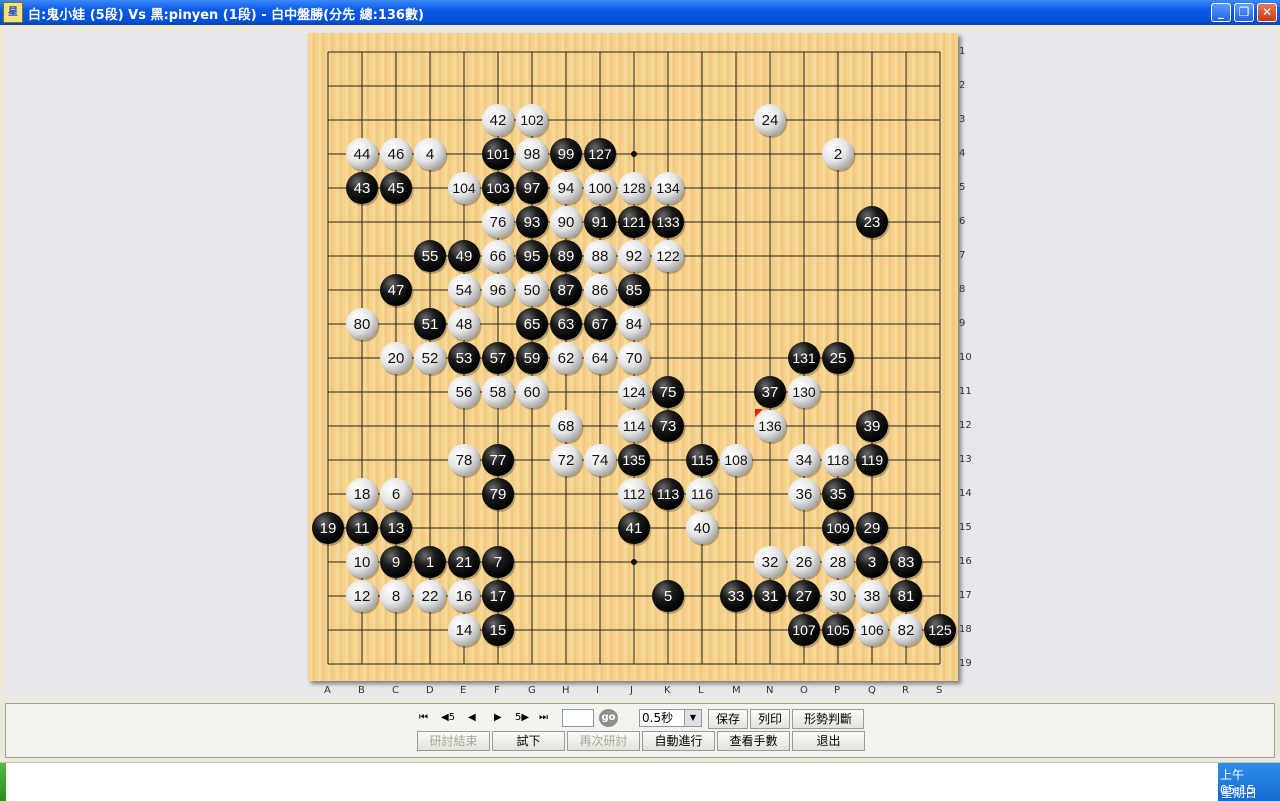 The height and width of the screenshot is (801, 1280). I want to click on speed-select: 0.5秒 ▼, so click(670, 718).